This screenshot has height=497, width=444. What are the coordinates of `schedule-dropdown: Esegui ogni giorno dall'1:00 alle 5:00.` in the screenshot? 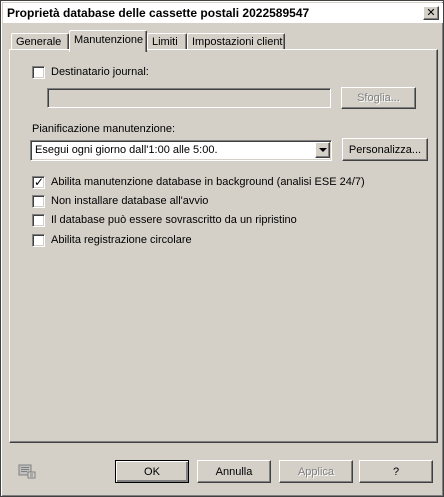 It's located at (181, 150).